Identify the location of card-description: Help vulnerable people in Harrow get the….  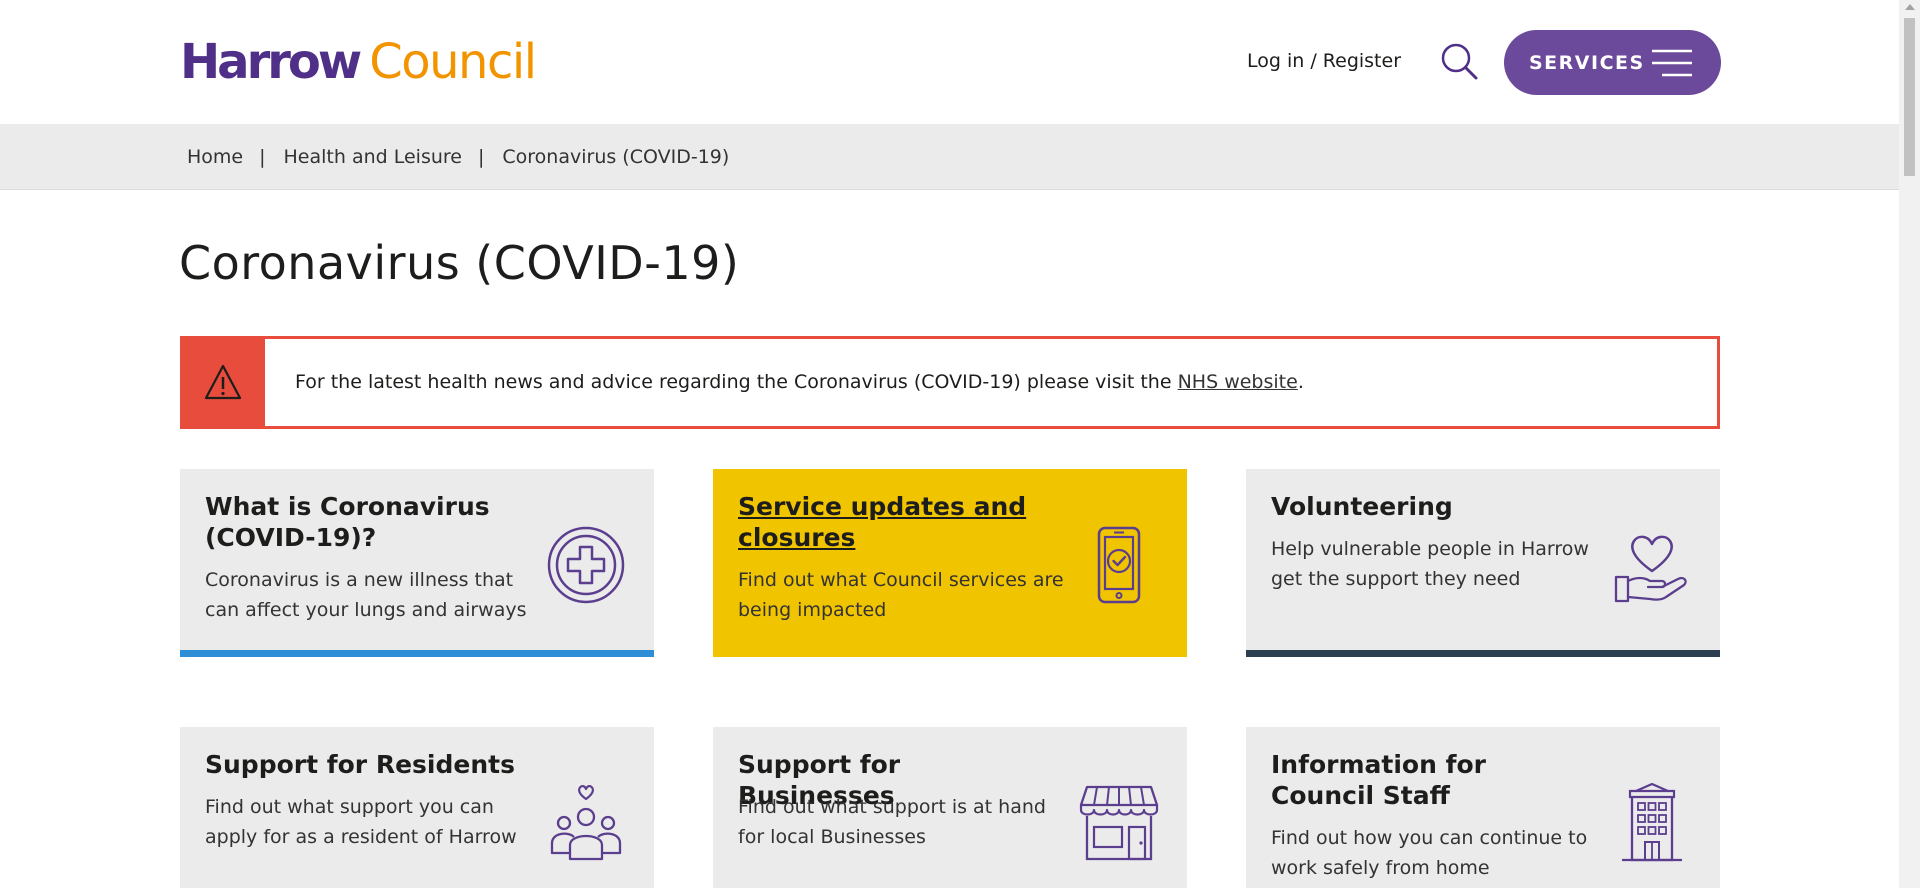
(1430, 564).